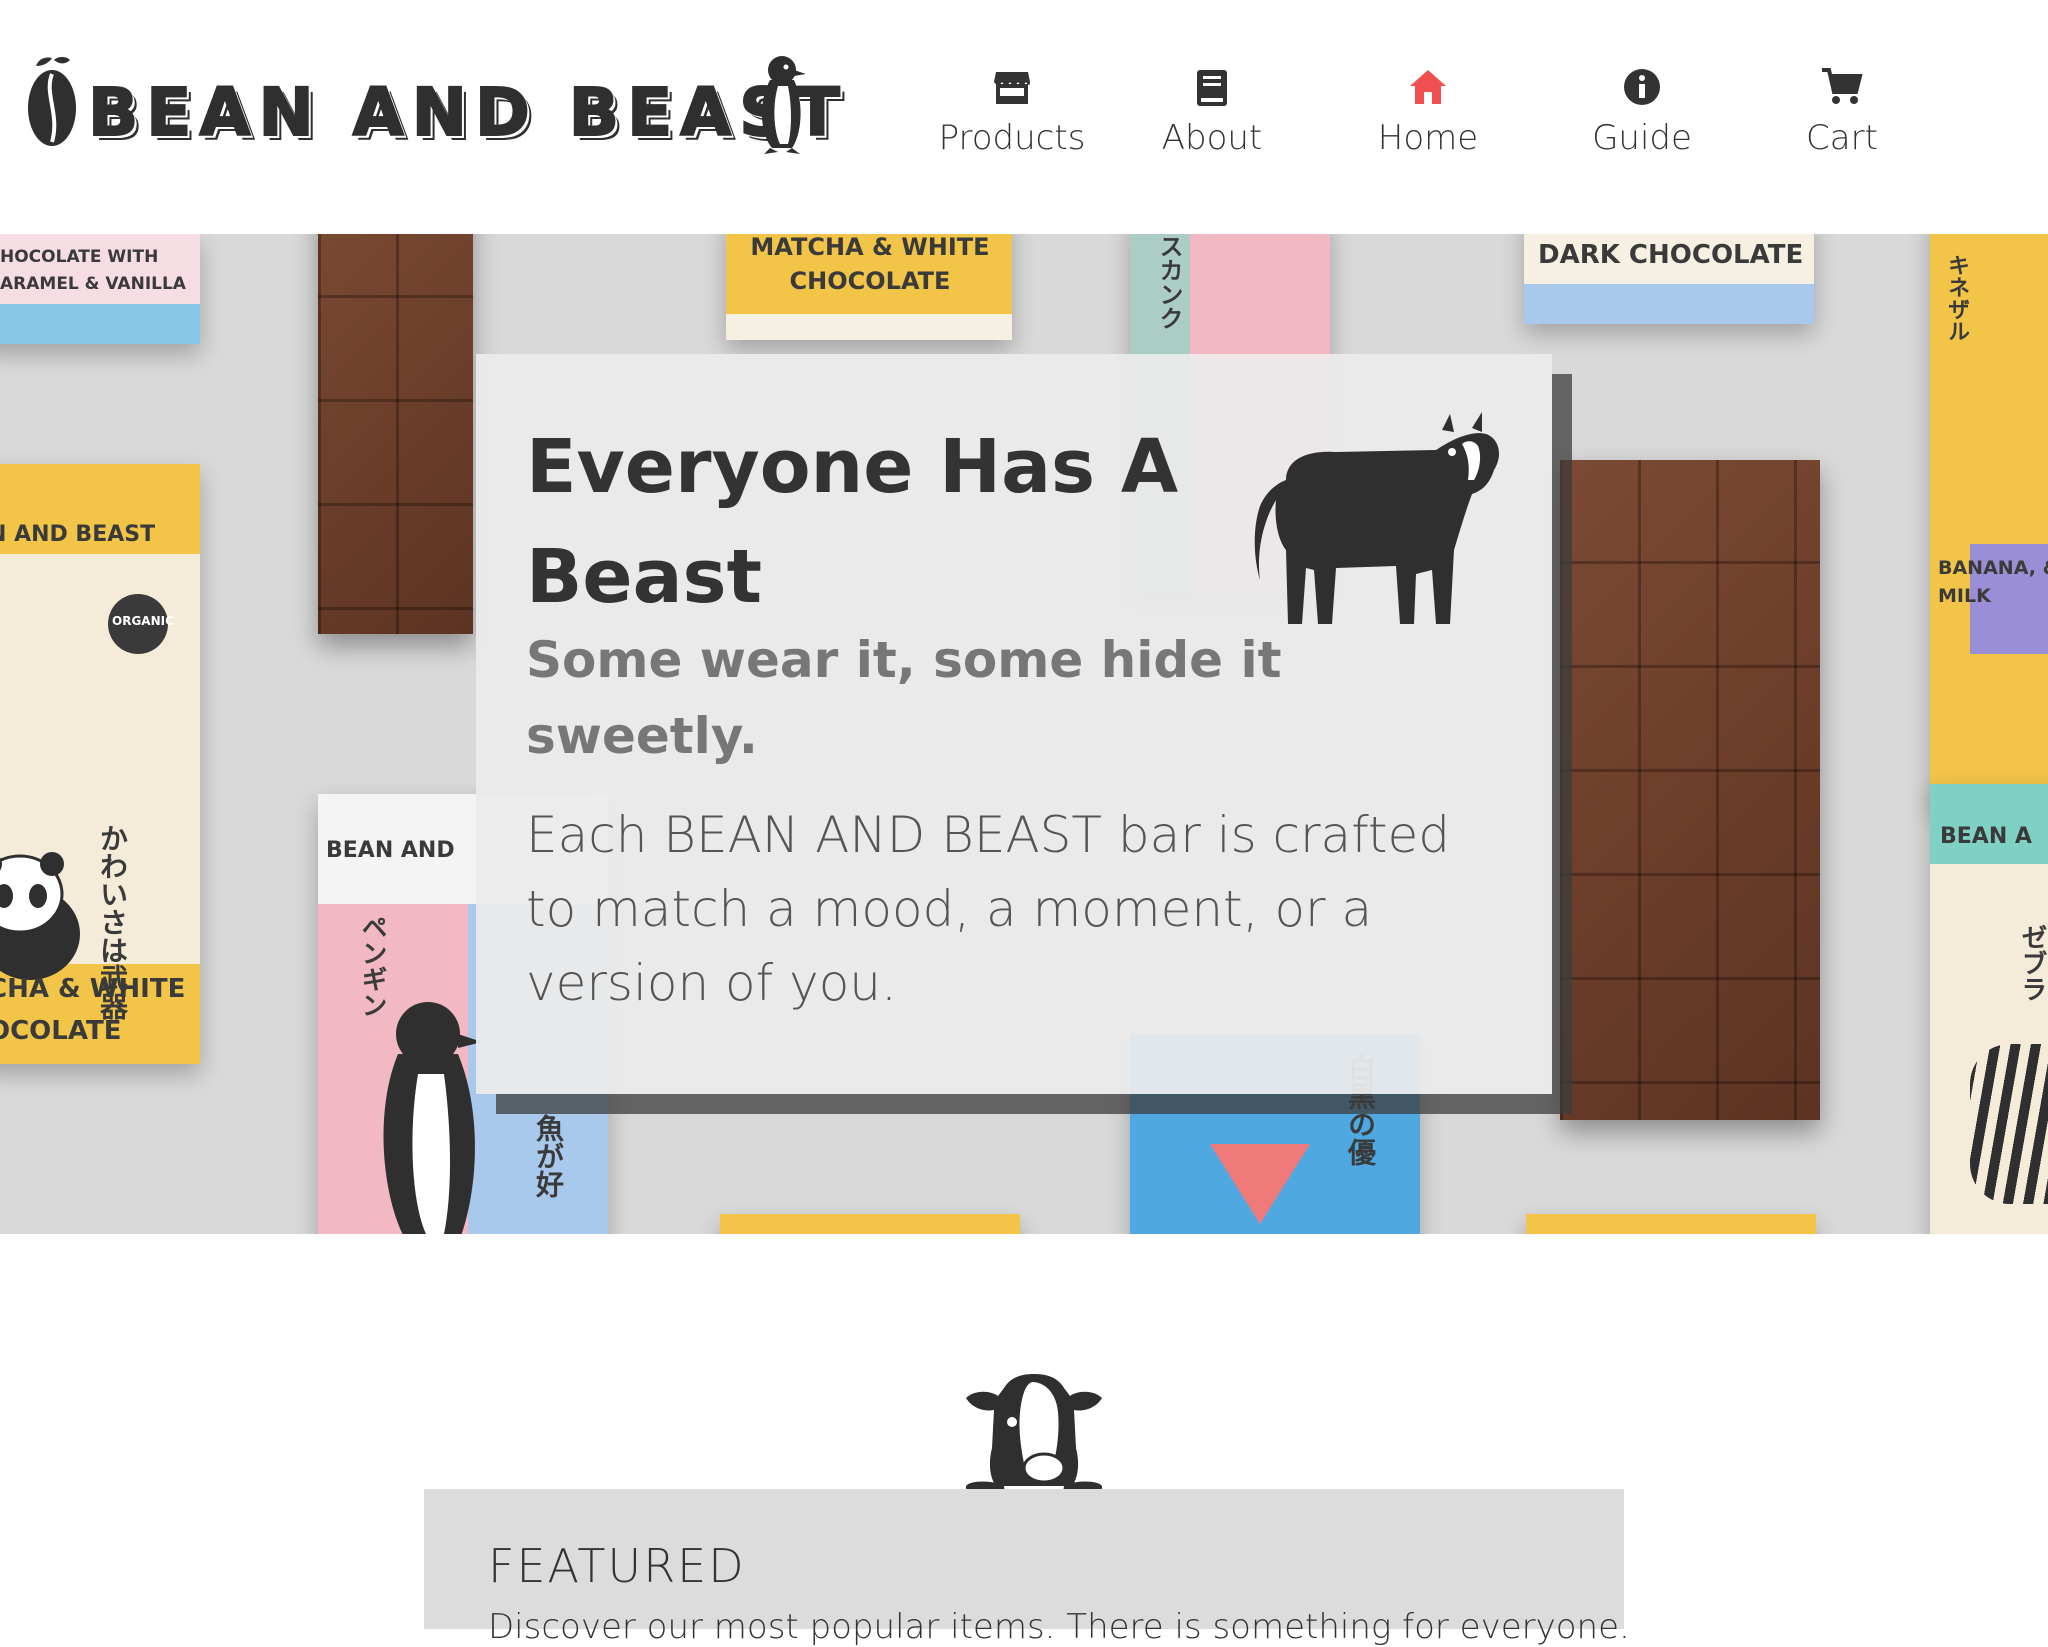 The height and width of the screenshot is (1647, 2048). Describe the element at coordinates (870, 264) in the screenshot. I see `package-matcha-top-text: MATCHA & WHITE CHOCOLATE` at that location.